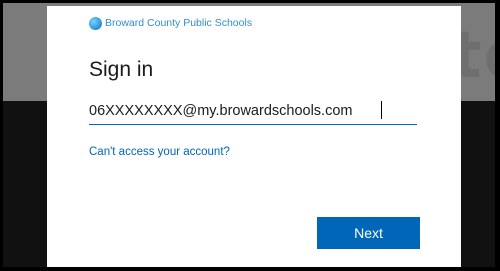 The image size is (500, 271). I want to click on brand-logo: Broward County Public Schools, so click(170, 23).